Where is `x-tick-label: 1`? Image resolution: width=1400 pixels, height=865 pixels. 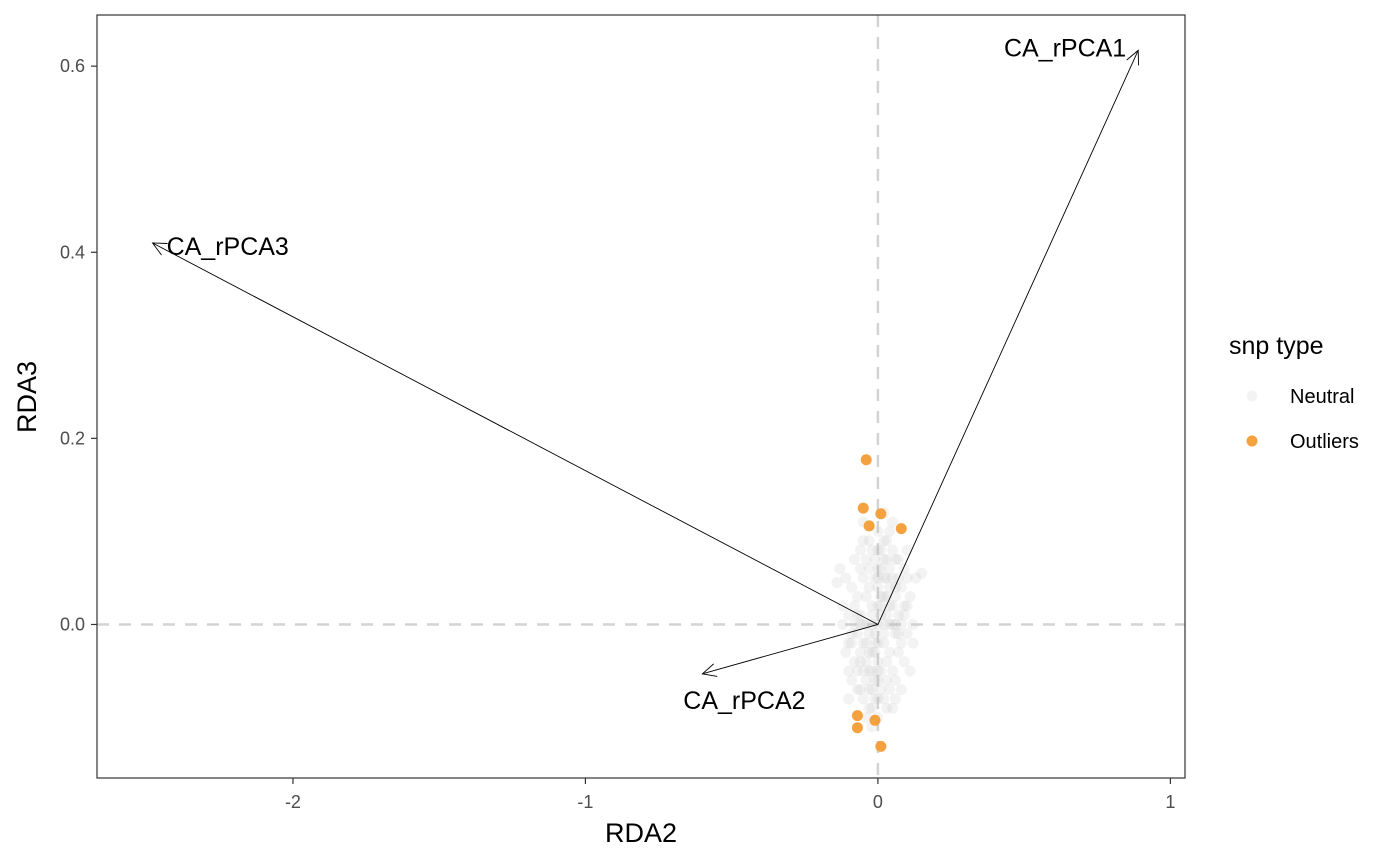
x-tick-label: 1 is located at coordinates (1170, 802).